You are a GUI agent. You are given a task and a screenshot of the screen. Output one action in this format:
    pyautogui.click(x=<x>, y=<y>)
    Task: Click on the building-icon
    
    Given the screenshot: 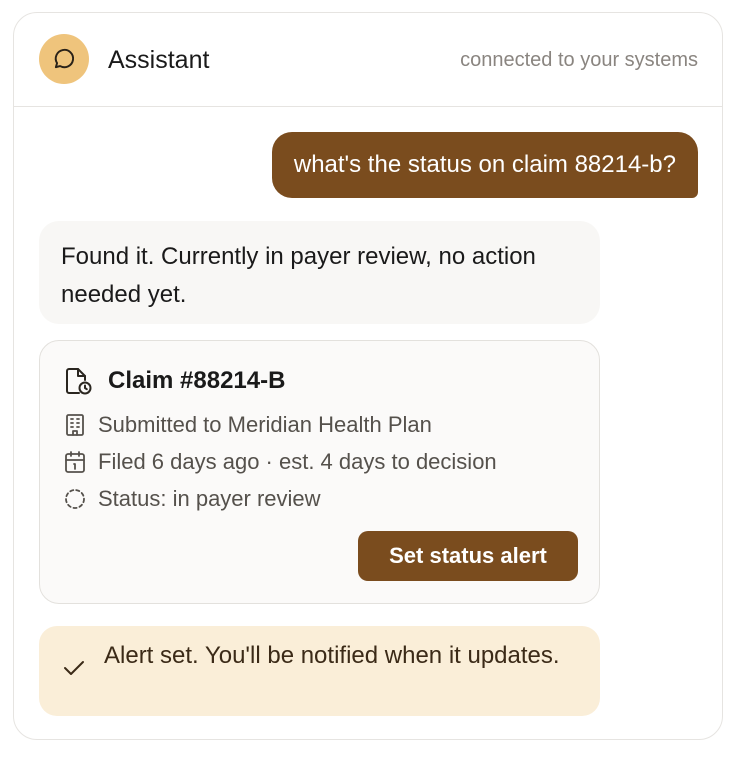 What is the action you would take?
    pyautogui.click(x=75, y=425)
    